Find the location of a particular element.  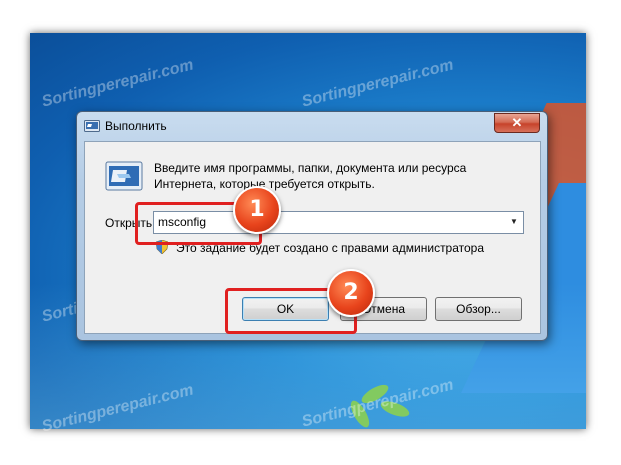

chevron-down-icon: ▼ is located at coordinates (514, 222).